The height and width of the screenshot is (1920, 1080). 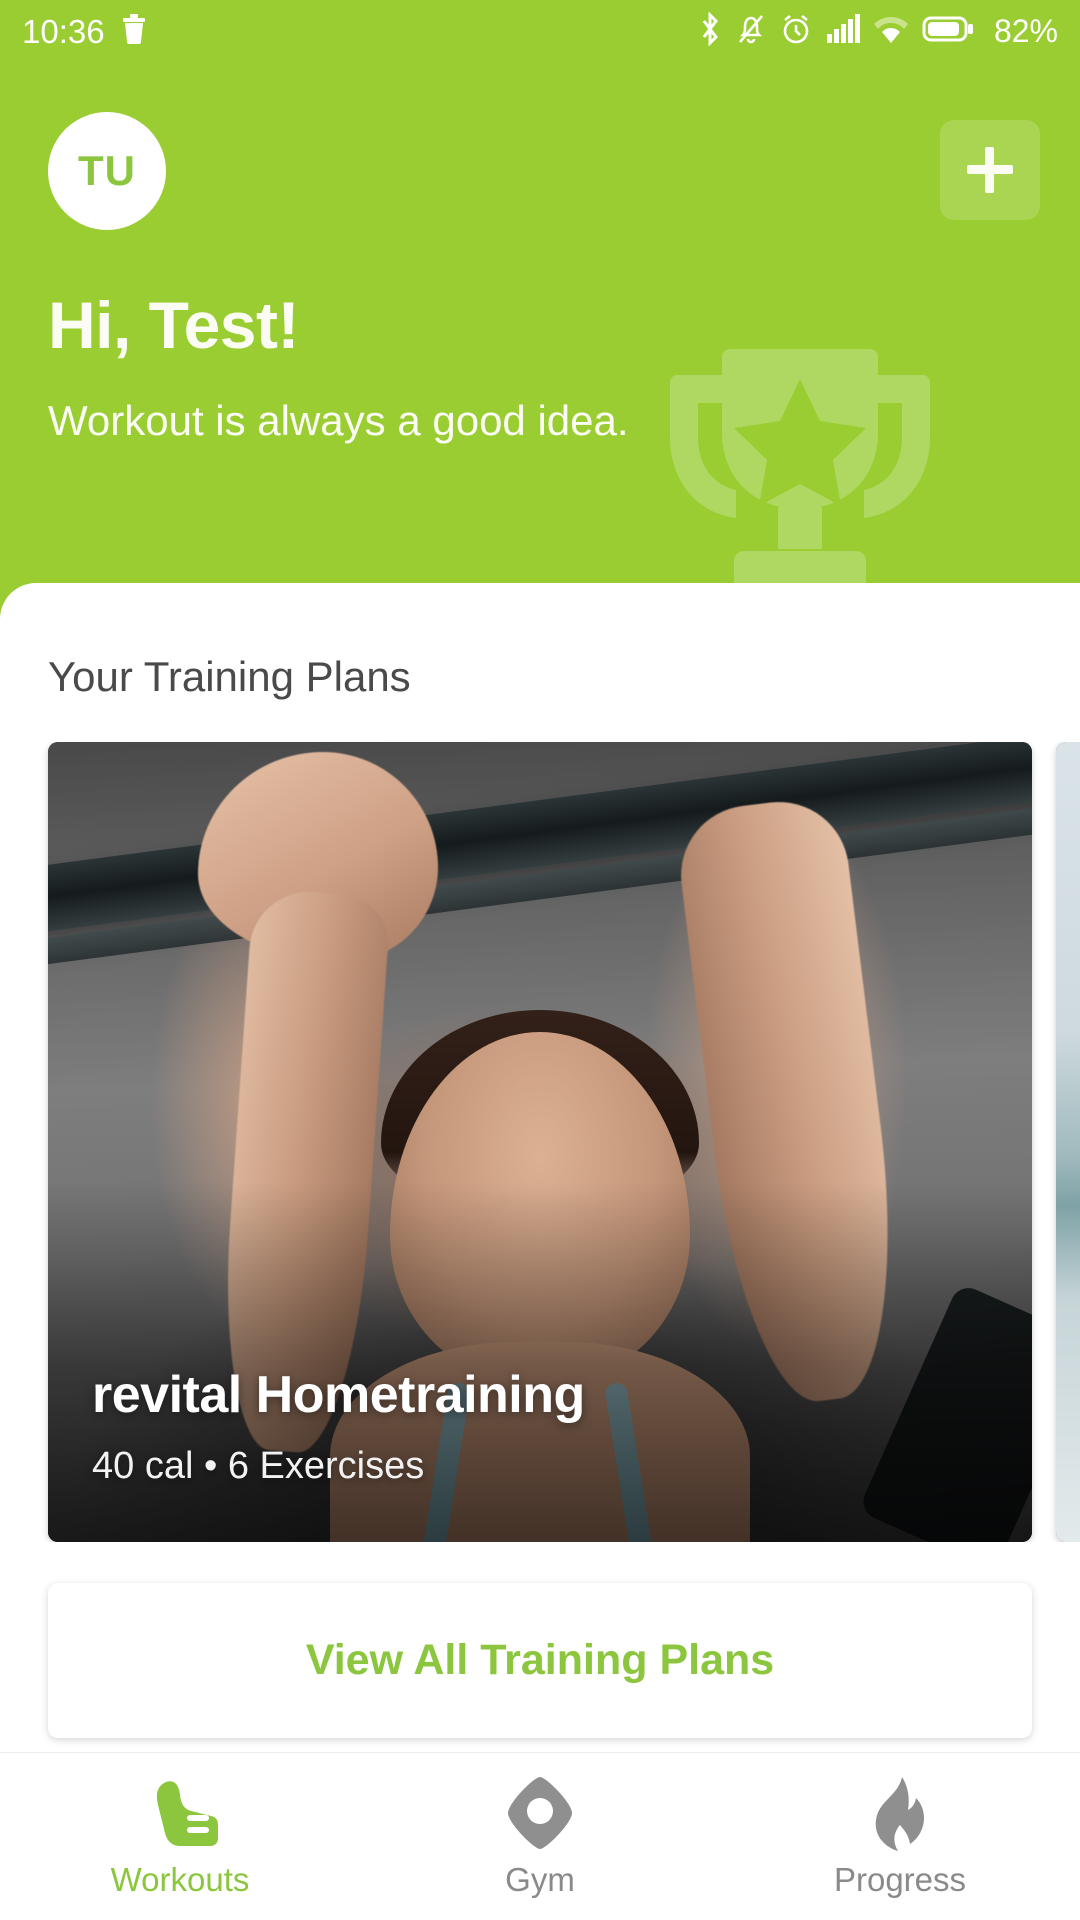 What do you see at coordinates (338, 1394) in the screenshot?
I see `plan-title: revital Hometraining` at bounding box center [338, 1394].